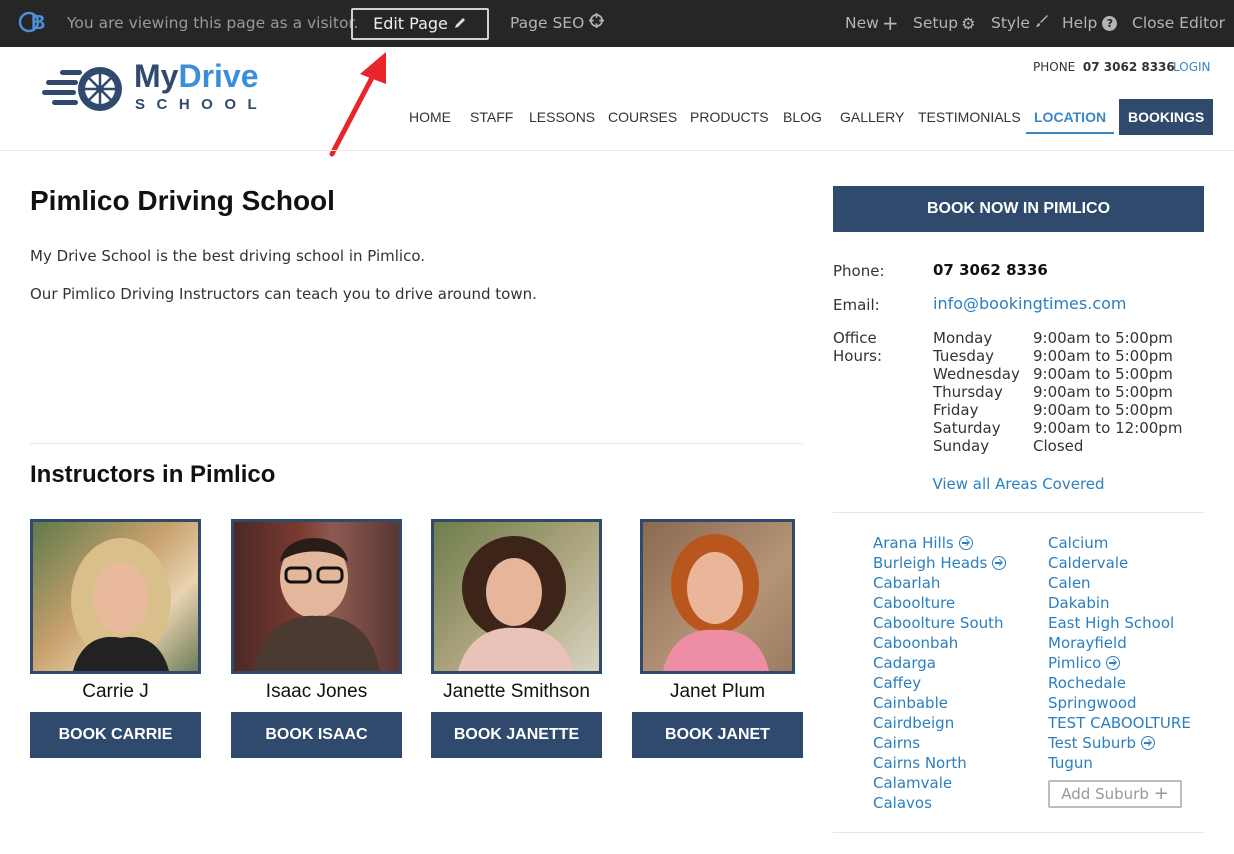 The height and width of the screenshot is (854, 1234). I want to click on nav-blog: BLOG, so click(802, 117).